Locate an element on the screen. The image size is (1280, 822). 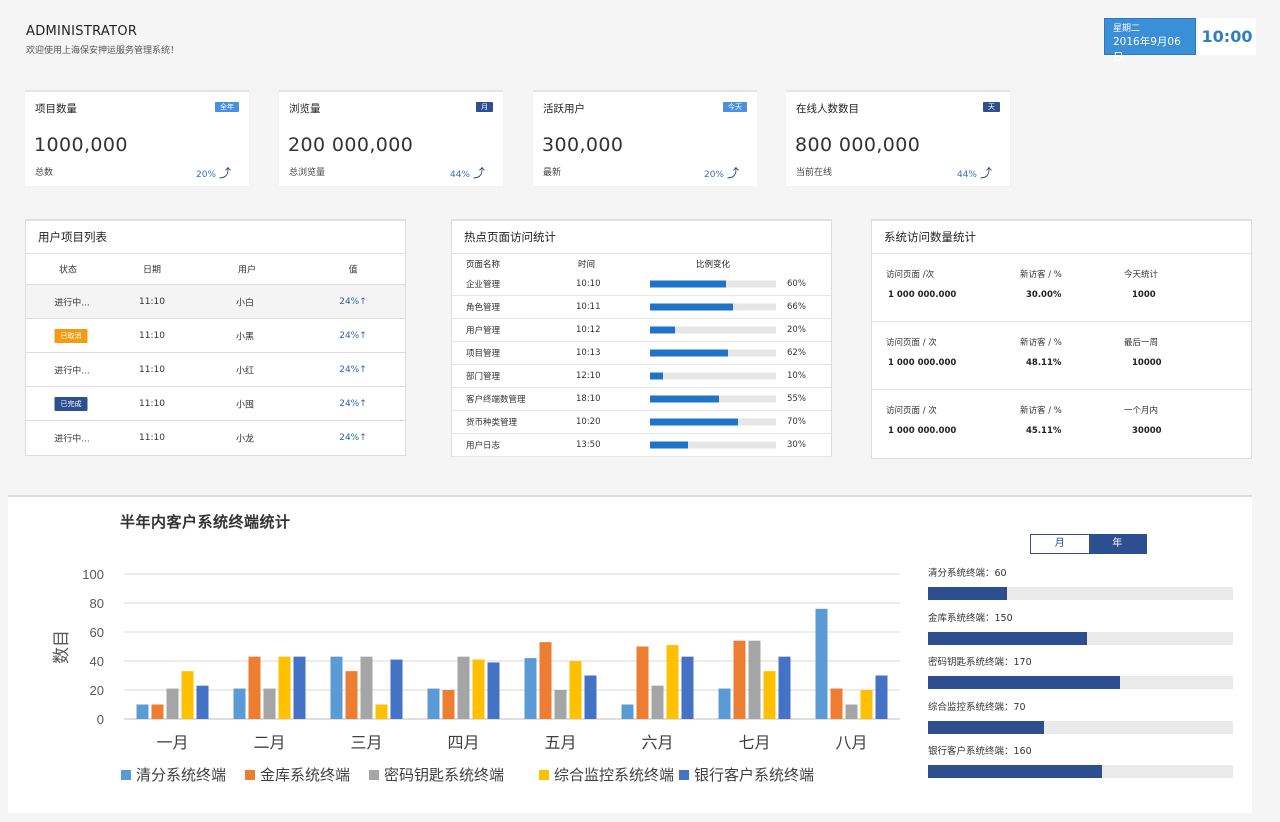
legend-label: 密码钥匙系统终端 is located at coordinates (444, 775).